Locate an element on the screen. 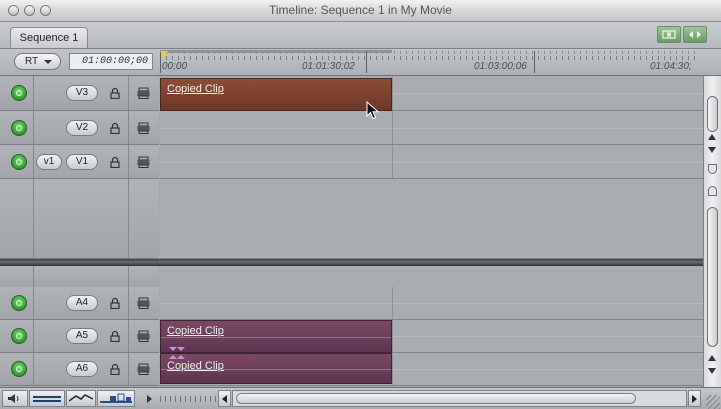 The height and width of the screenshot is (409, 721). scroll-left-button is located at coordinates (224, 398).